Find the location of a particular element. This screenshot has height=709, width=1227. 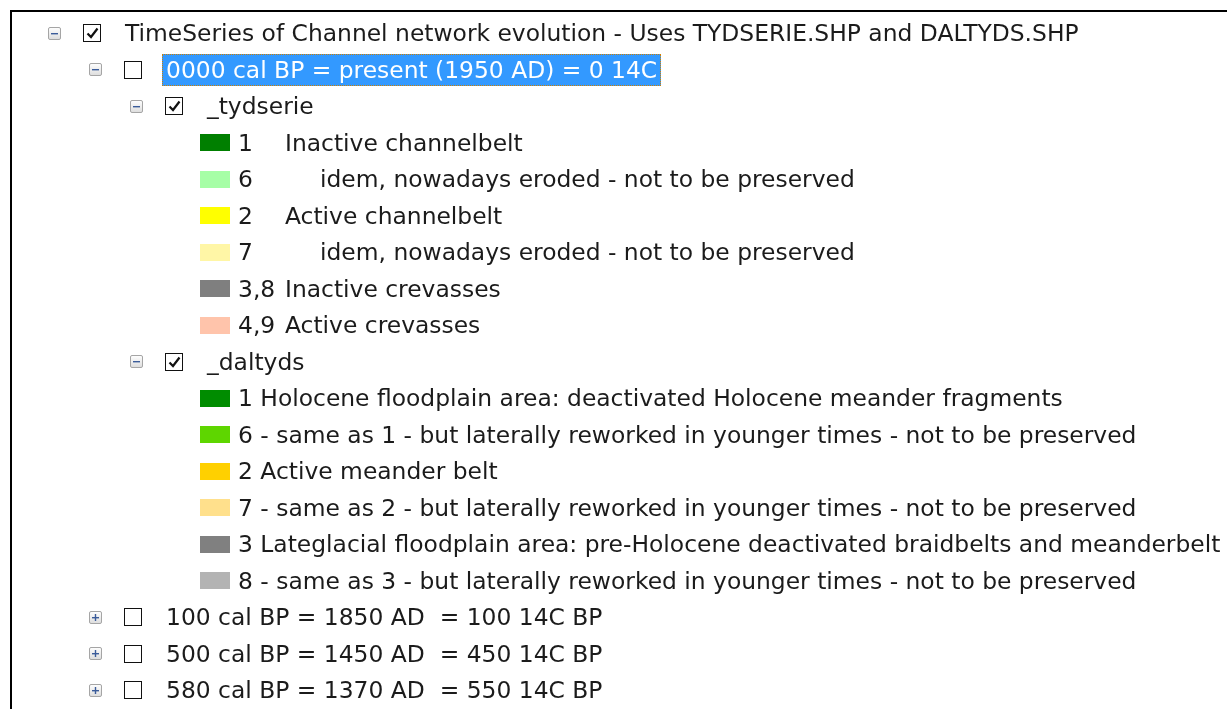

legend-label: Inactive channelbelt is located at coordinates (404, 142).